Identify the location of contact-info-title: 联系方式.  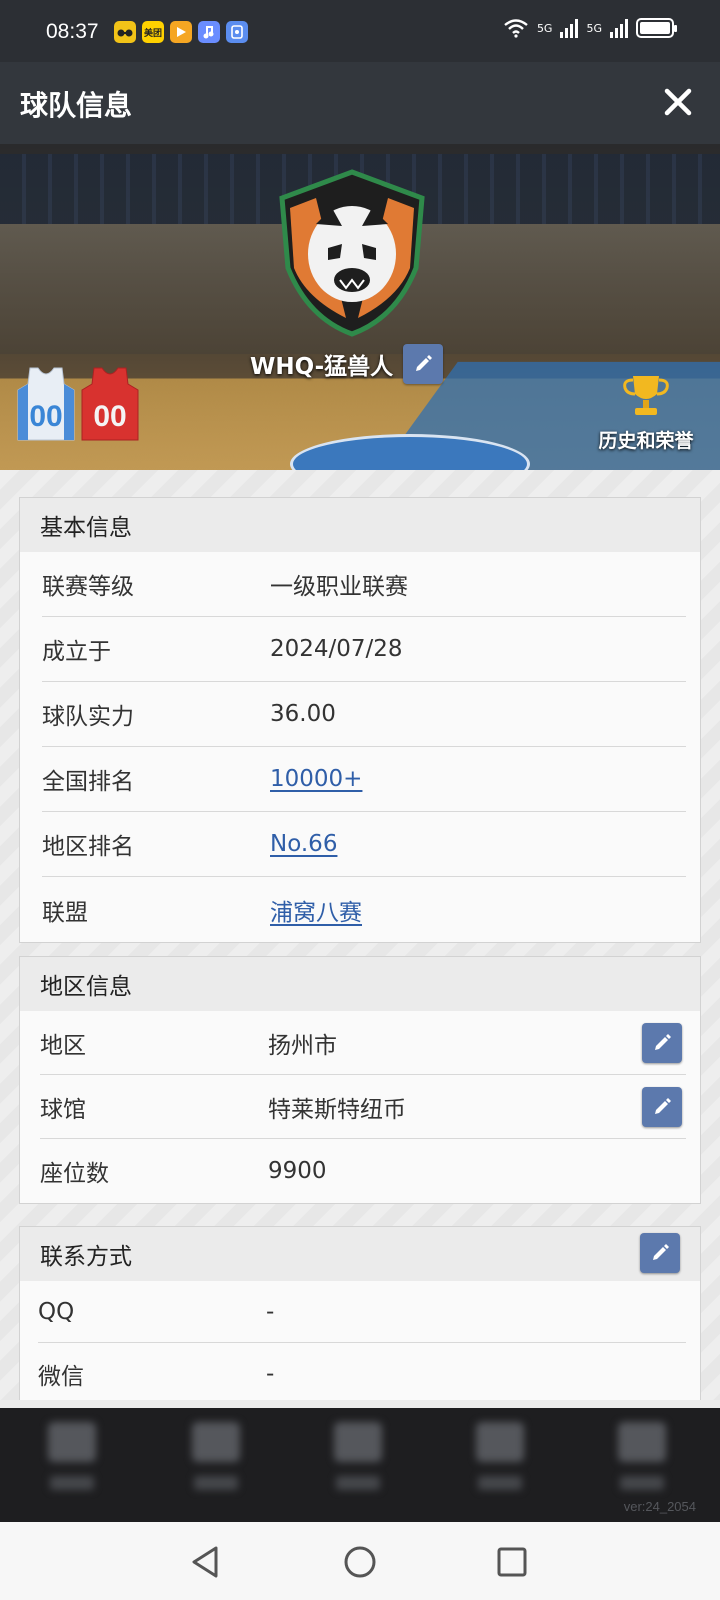
(86, 1257).